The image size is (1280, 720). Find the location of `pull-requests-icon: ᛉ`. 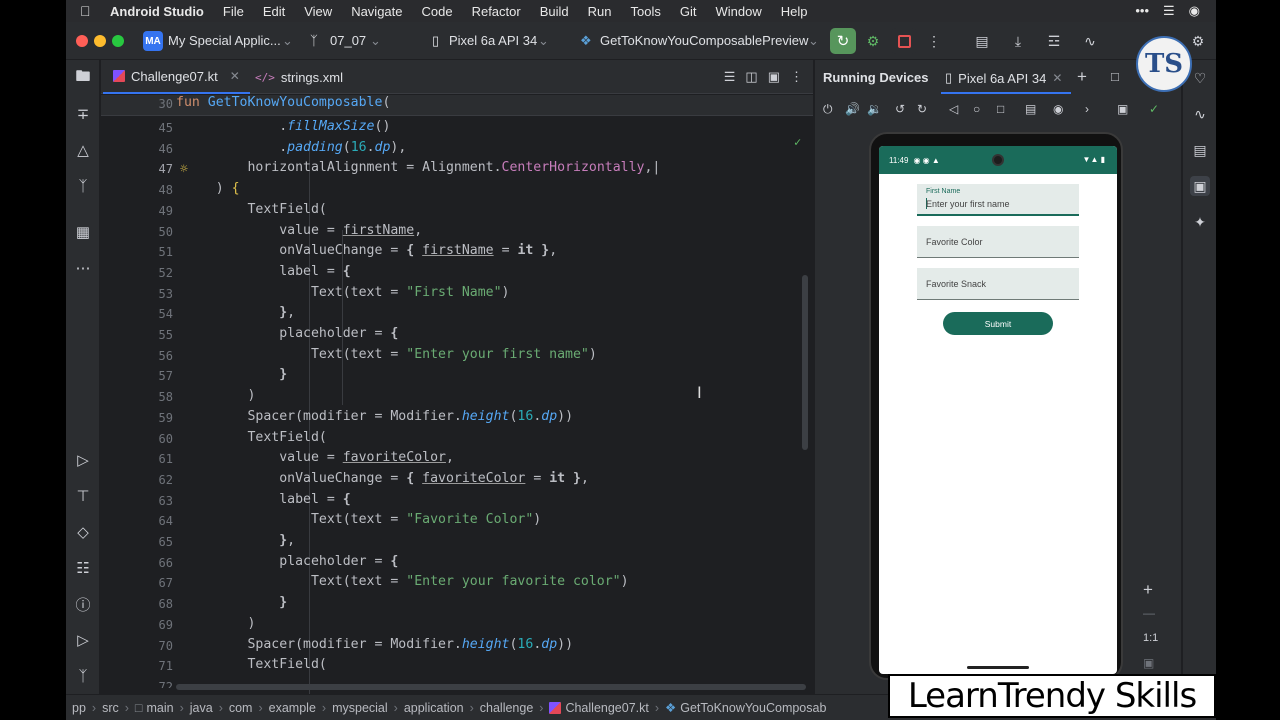

pull-requests-icon: ᛉ is located at coordinates (83, 186).